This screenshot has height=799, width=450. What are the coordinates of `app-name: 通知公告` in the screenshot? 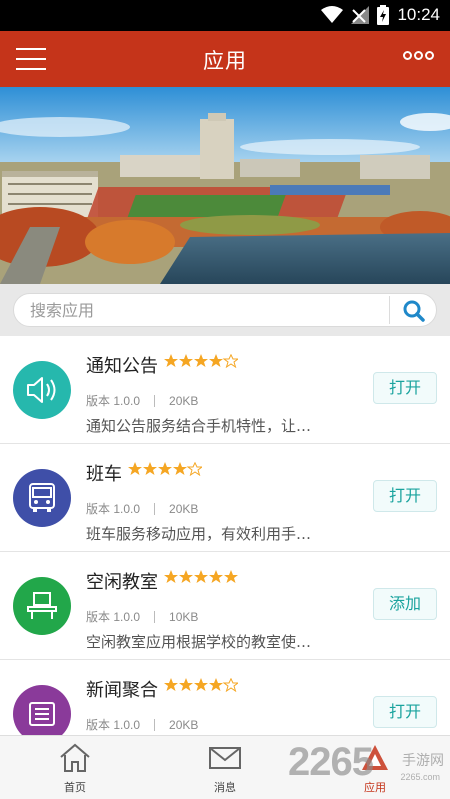 It's located at (122, 366).